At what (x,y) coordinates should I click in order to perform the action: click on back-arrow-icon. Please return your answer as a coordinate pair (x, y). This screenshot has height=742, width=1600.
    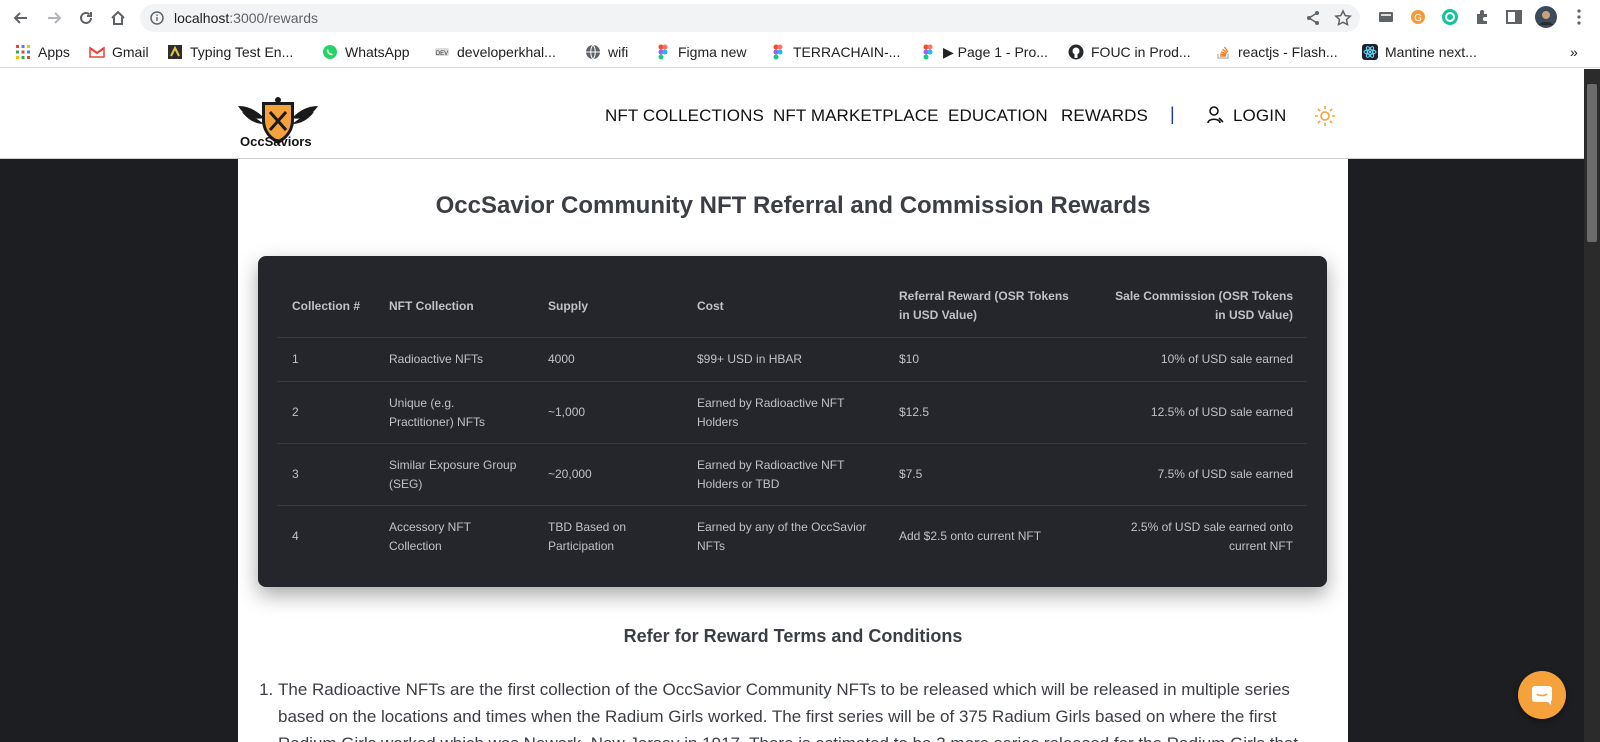
    Looking at the image, I should click on (21, 18).